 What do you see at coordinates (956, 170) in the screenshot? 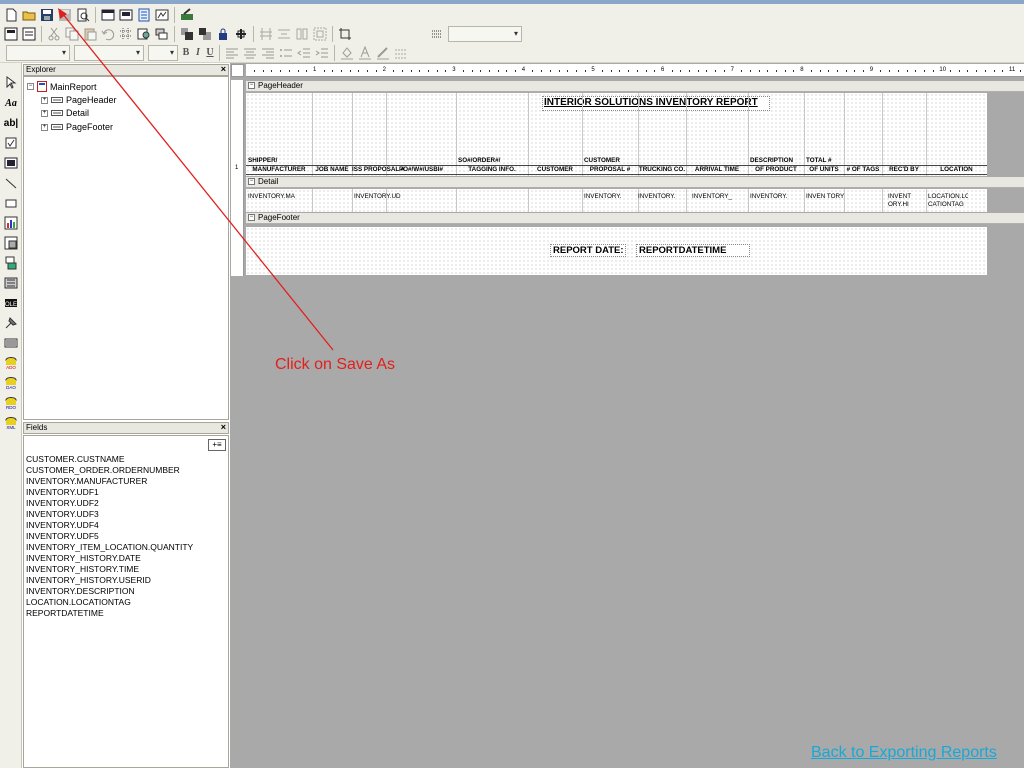
I see `column-header: LOCATION` at bounding box center [956, 170].